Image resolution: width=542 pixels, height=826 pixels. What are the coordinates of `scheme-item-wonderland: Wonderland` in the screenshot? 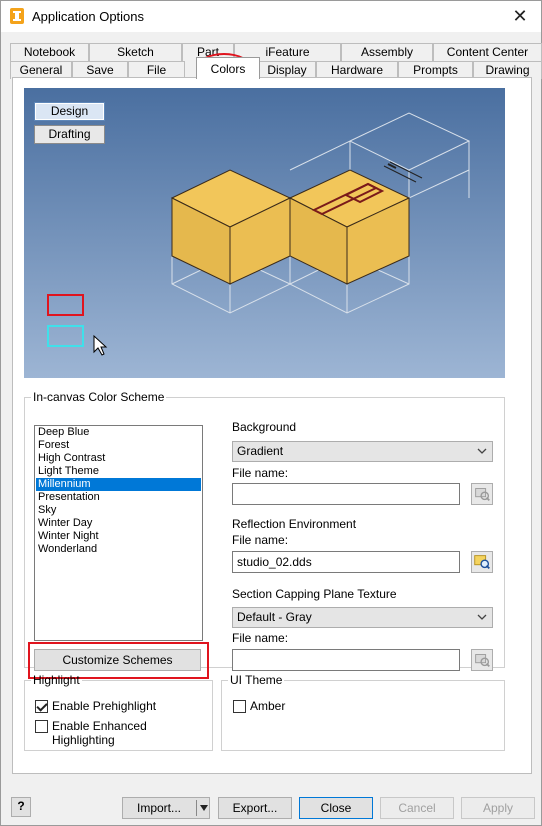 It's located at (118, 549).